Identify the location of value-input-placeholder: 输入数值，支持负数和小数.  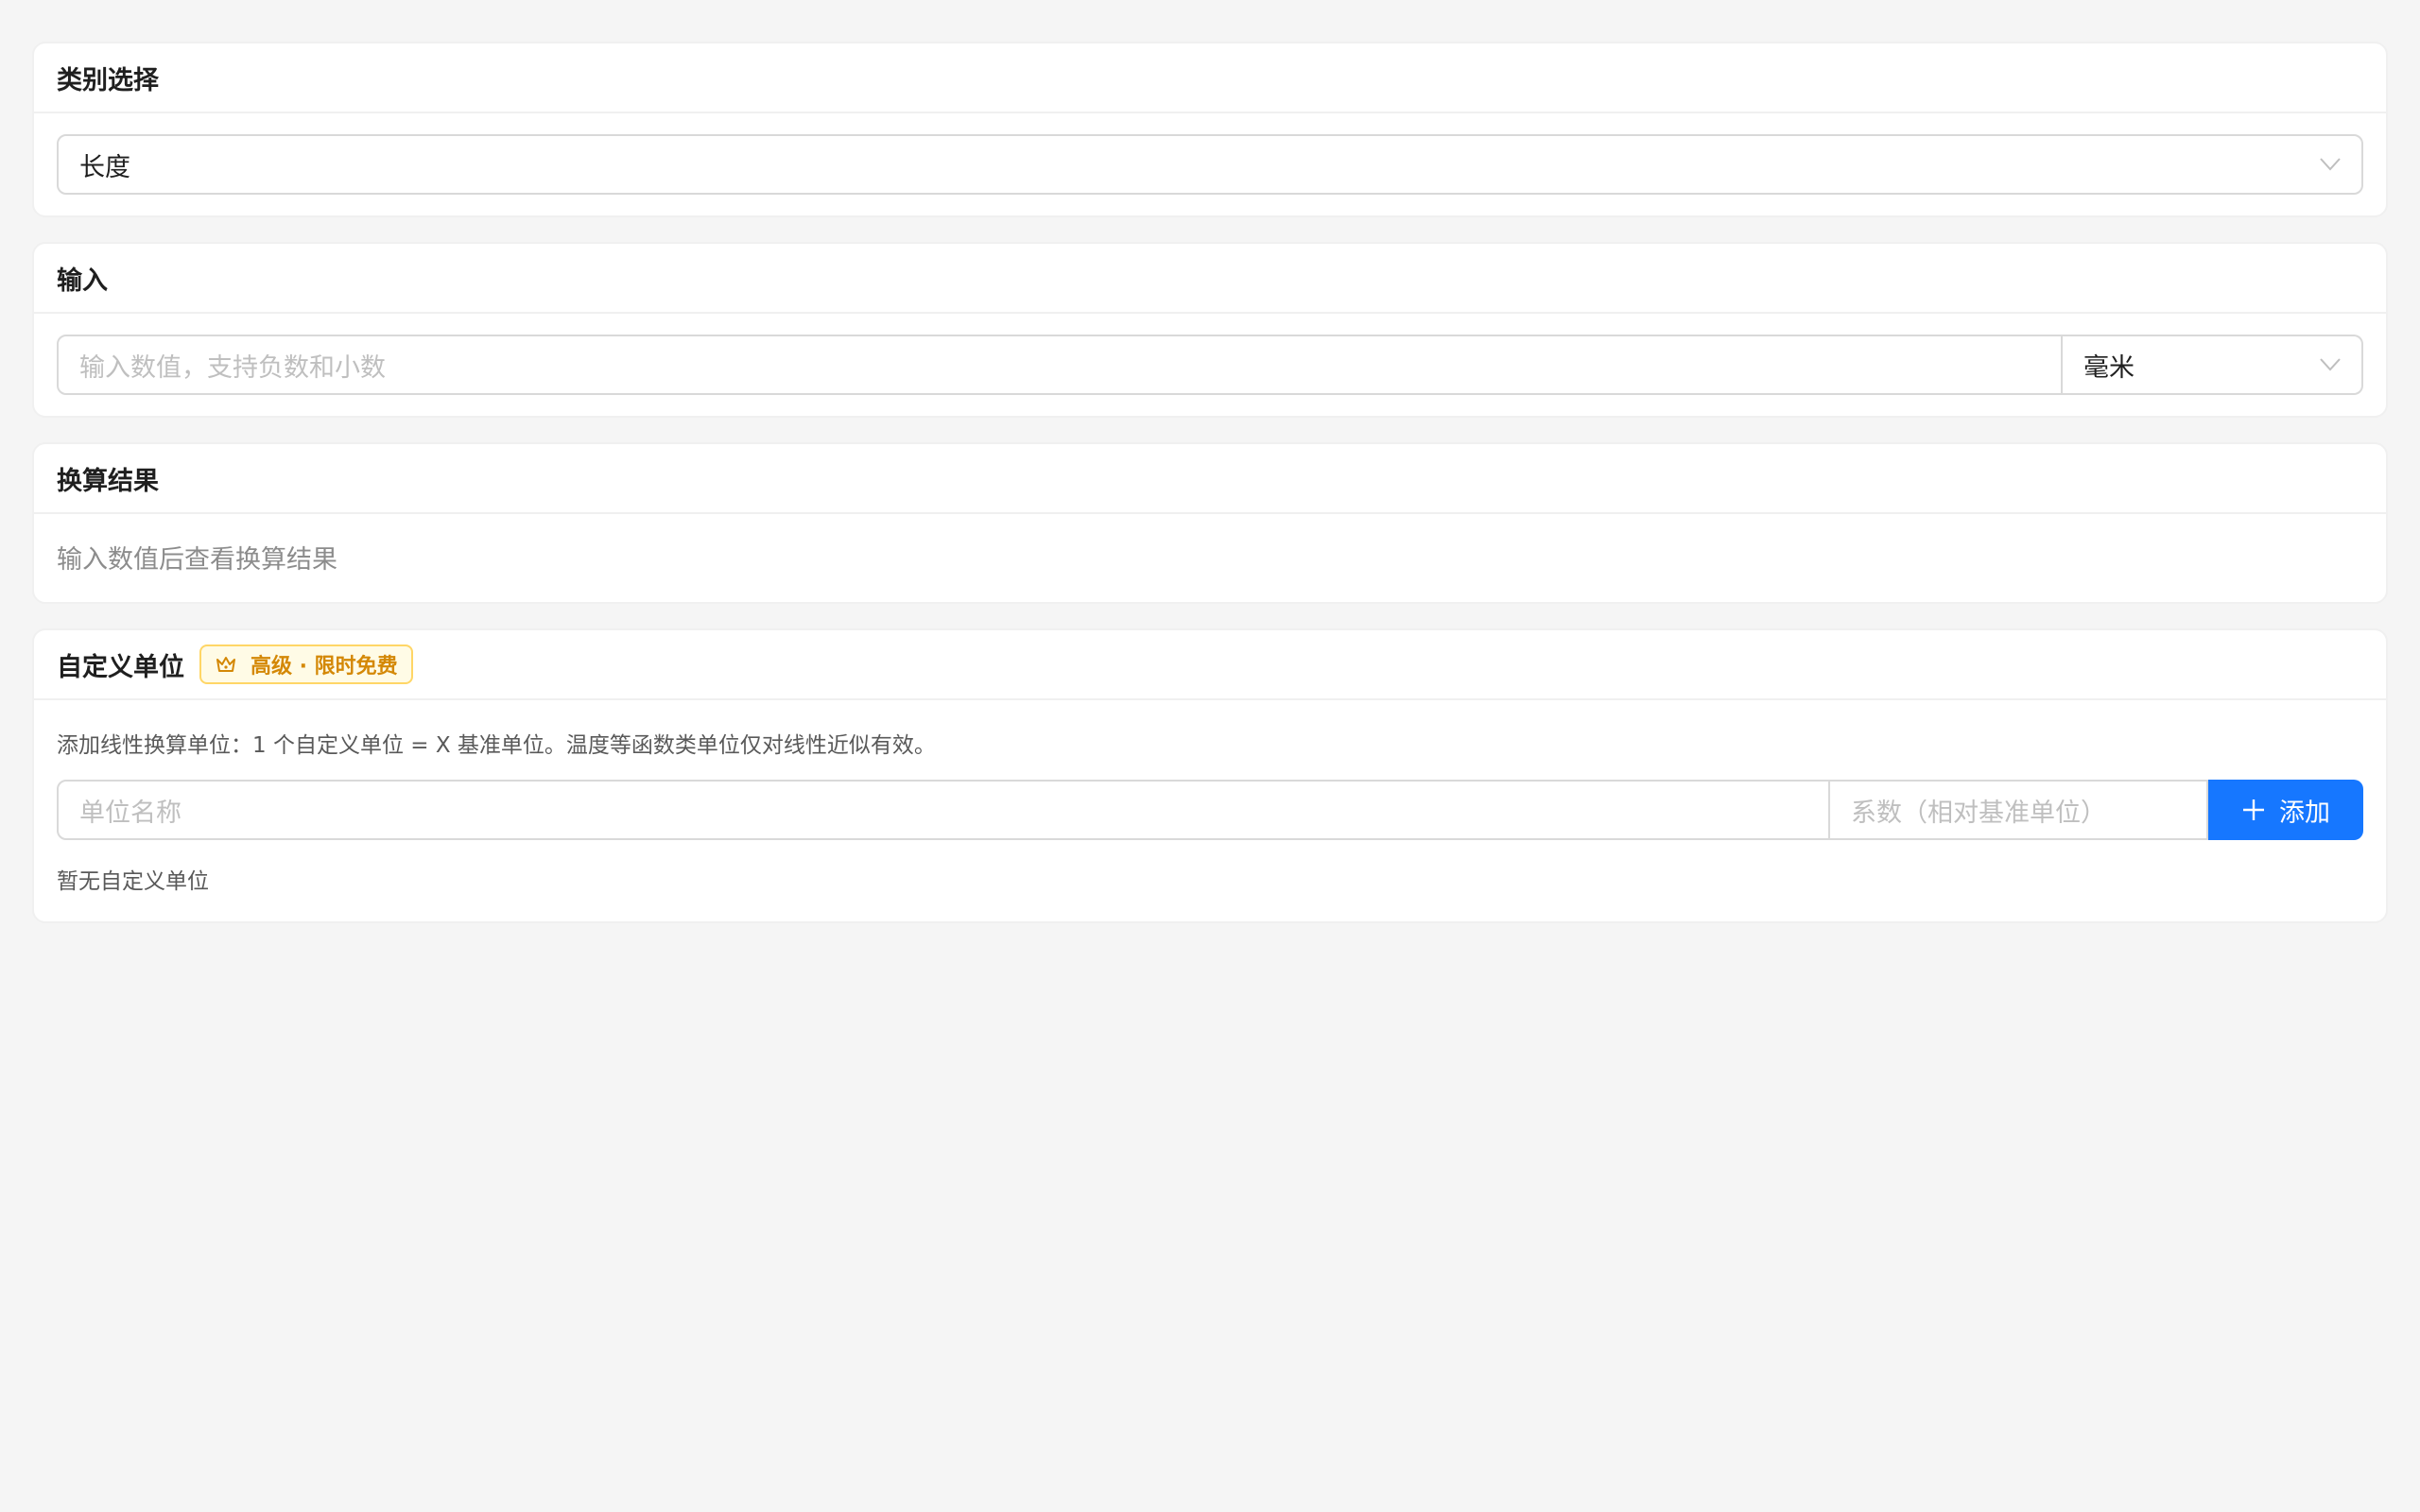
(233, 367).